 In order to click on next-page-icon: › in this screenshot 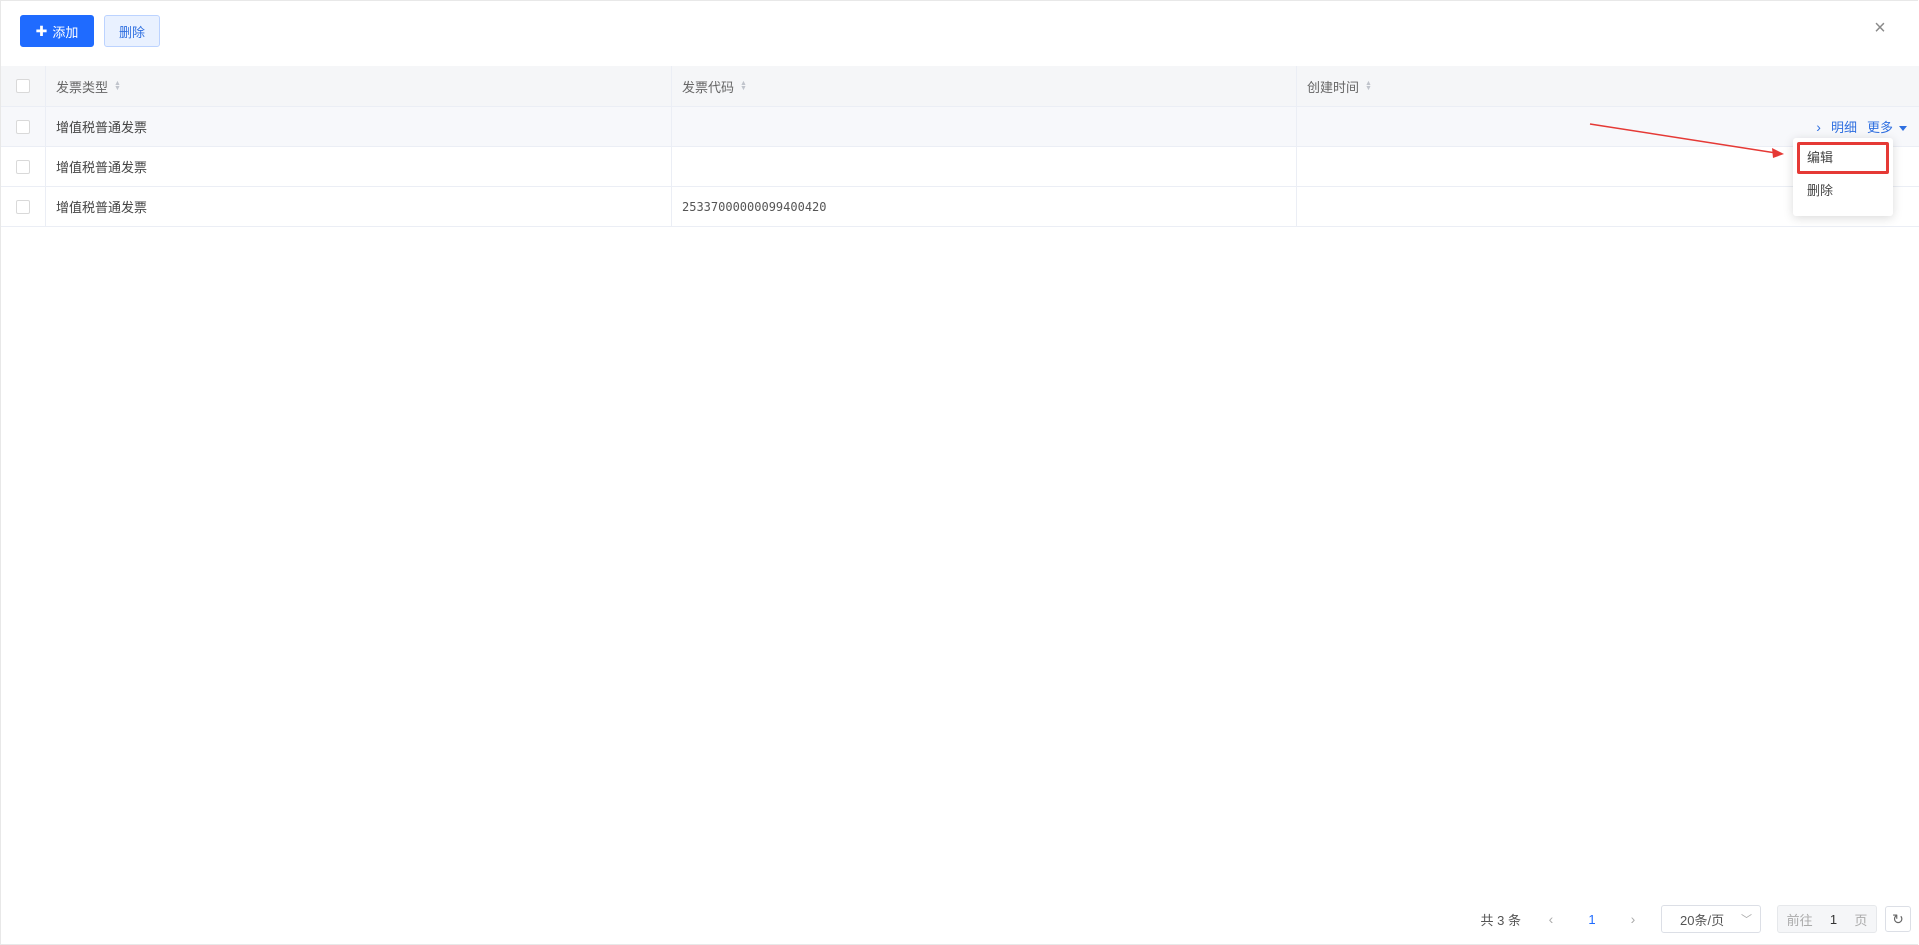, I will do `click(1633, 919)`.